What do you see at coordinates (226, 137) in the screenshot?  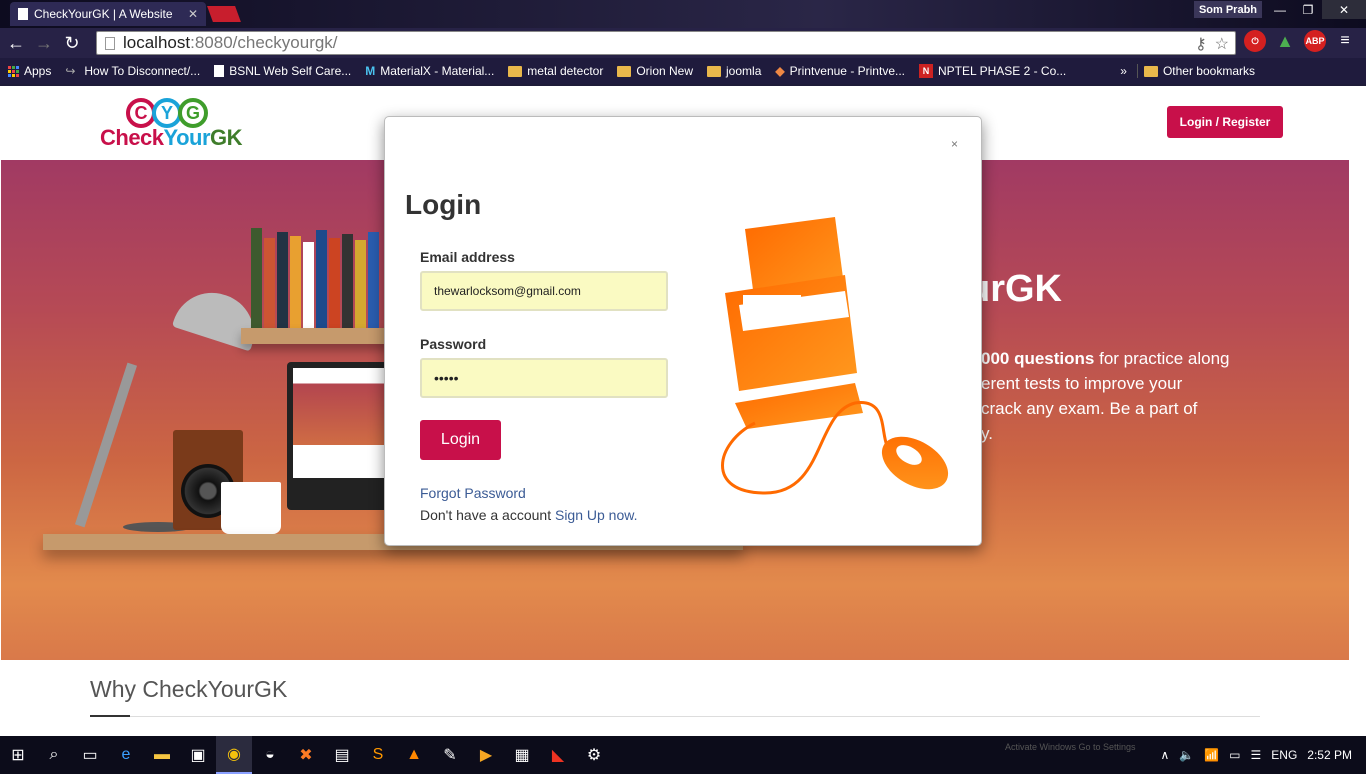 I see `logo-text-gk: GK` at bounding box center [226, 137].